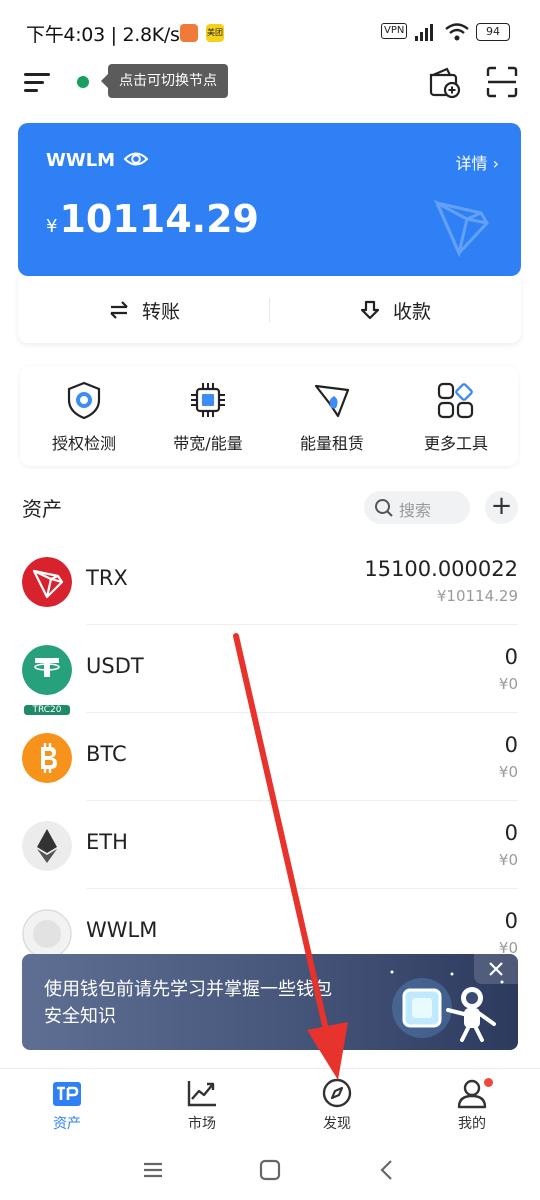  I want to click on action-divider, so click(269, 310).